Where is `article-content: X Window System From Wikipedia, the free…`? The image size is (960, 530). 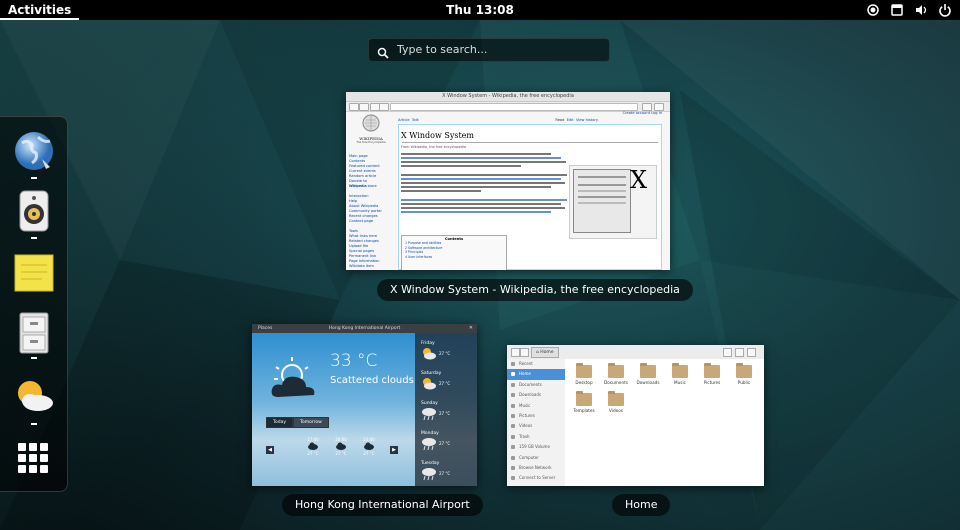
article-content: X Window System From Wikipedia, the free… is located at coordinates (530, 197).